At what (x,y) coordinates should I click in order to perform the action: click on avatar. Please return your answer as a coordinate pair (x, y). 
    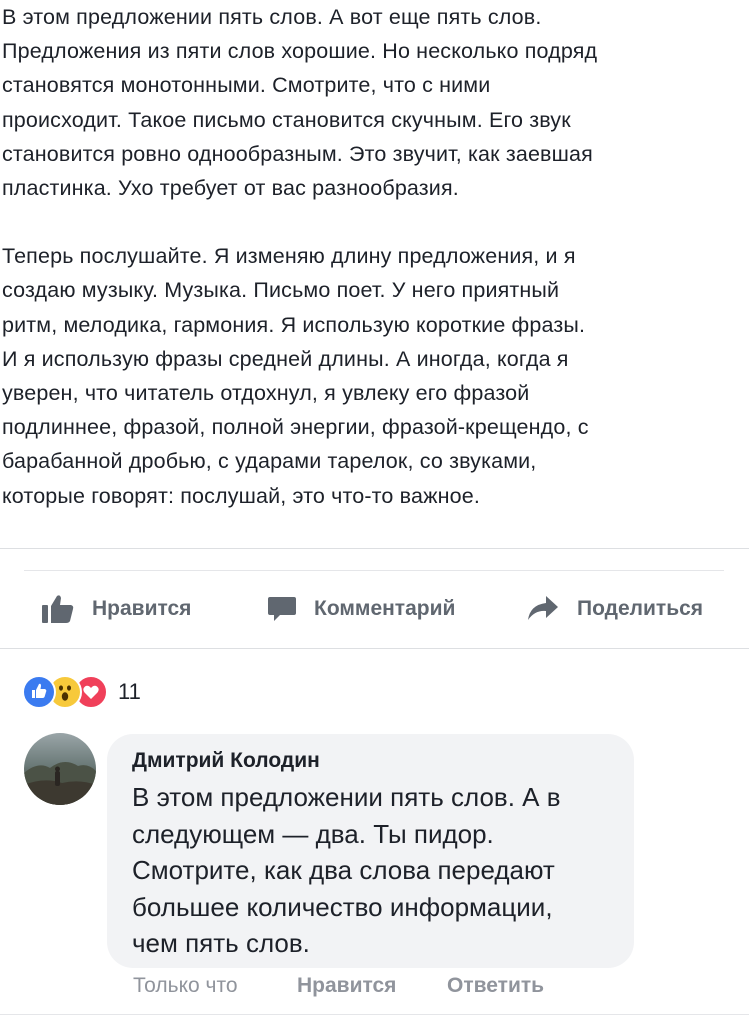
    Looking at the image, I should click on (60, 769).